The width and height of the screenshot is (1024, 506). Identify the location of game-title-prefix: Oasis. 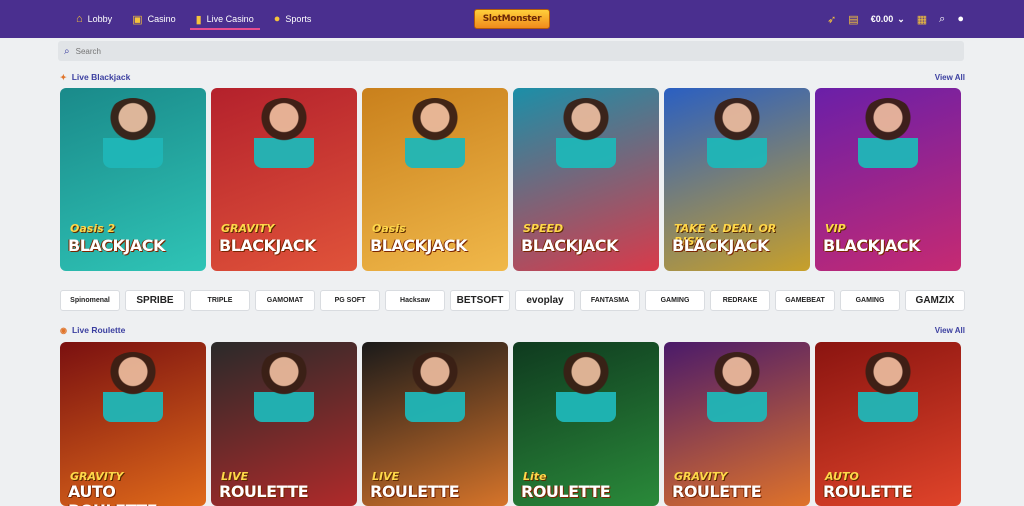
(389, 228).